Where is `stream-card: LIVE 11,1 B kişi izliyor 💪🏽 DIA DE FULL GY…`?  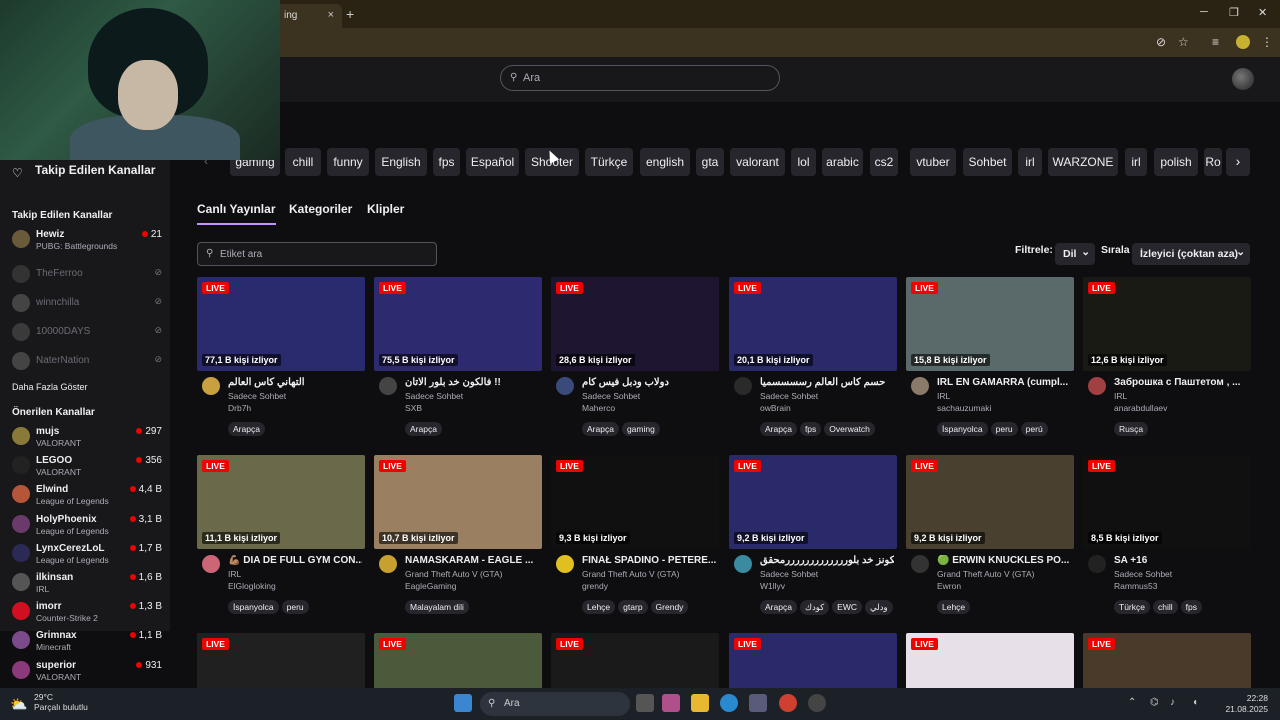 stream-card: LIVE 11,1 B kişi izliyor 💪🏽 DIA DE FULL GY… is located at coordinates (281, 535).